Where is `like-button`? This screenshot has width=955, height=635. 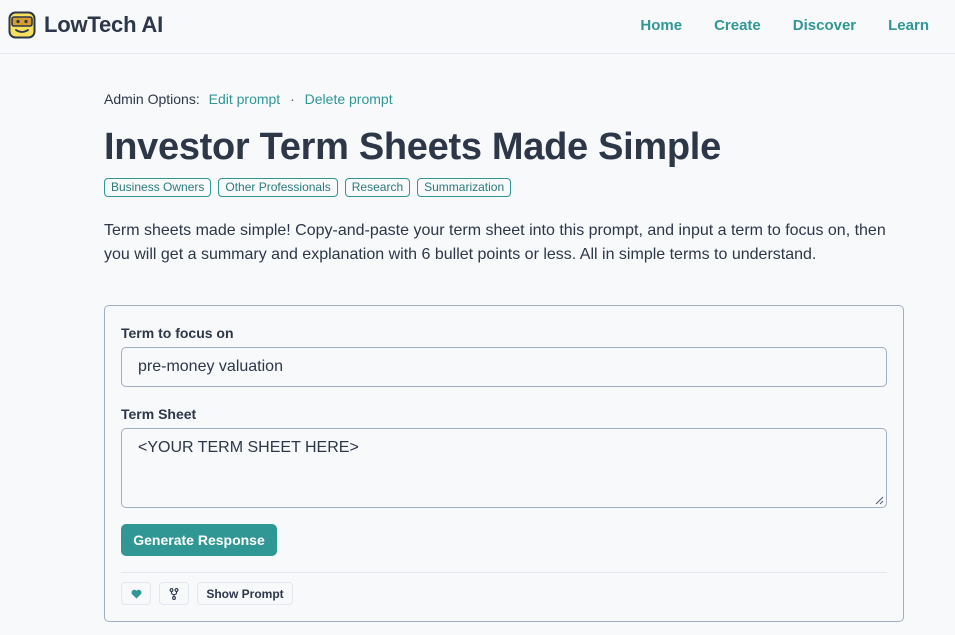
like-button is located at coordinates (136, 593).